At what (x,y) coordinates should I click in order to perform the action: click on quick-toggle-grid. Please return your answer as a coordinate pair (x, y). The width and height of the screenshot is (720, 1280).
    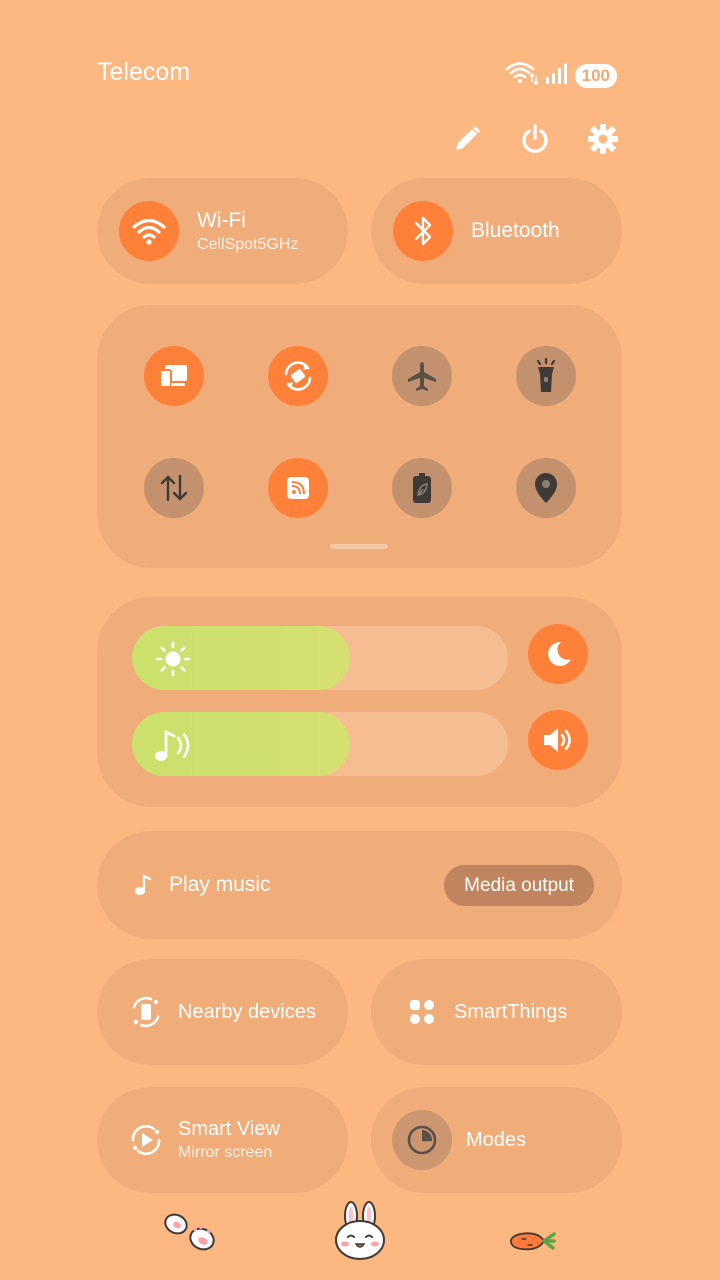
    Looking at the image, I should click on (359, 436).